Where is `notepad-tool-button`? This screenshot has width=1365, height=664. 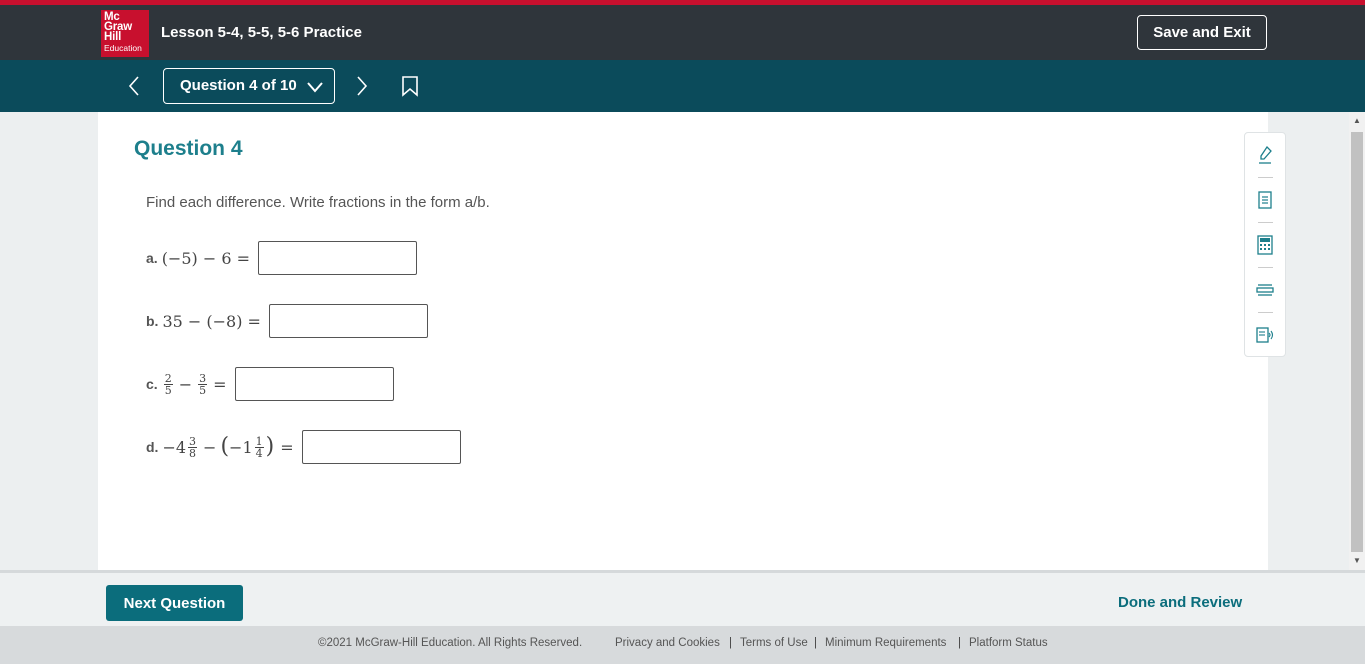 notepad-tool-button is located at coordinates (1265, 200).